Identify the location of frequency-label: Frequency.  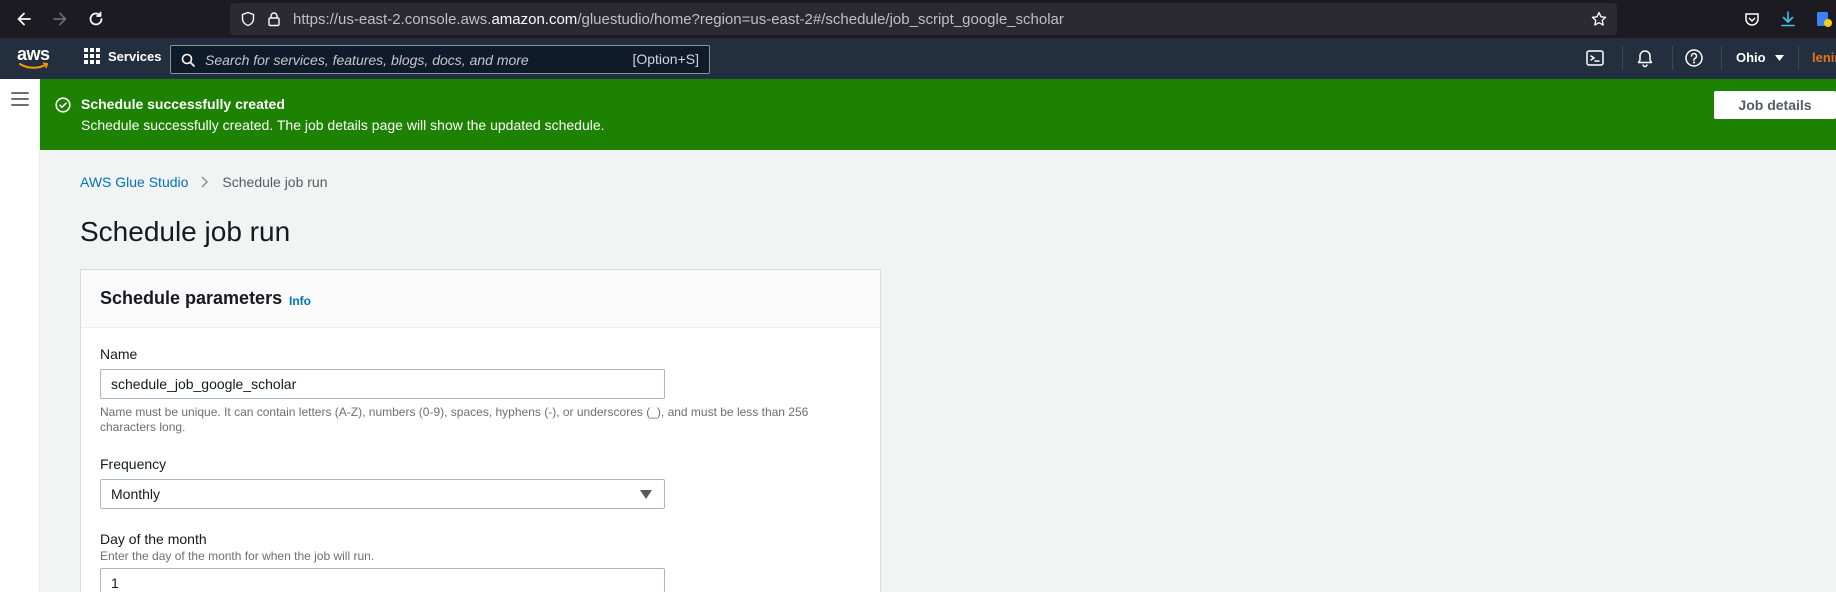
(133, 464).